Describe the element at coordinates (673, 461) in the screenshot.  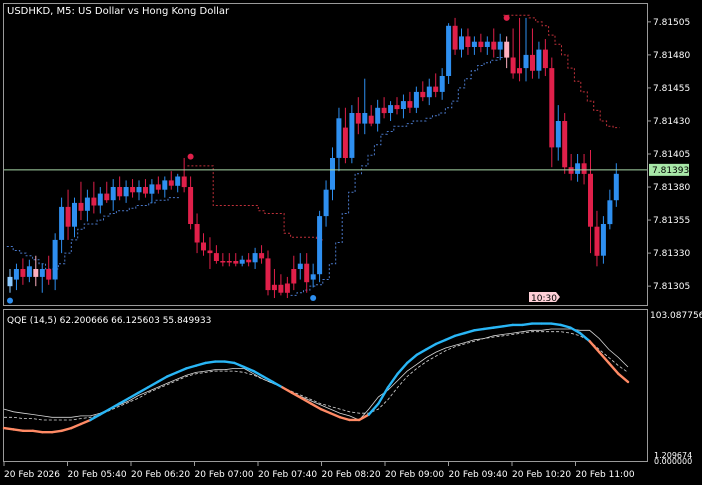
I see `qqe-scale-bottom: 0.000000` at that location.